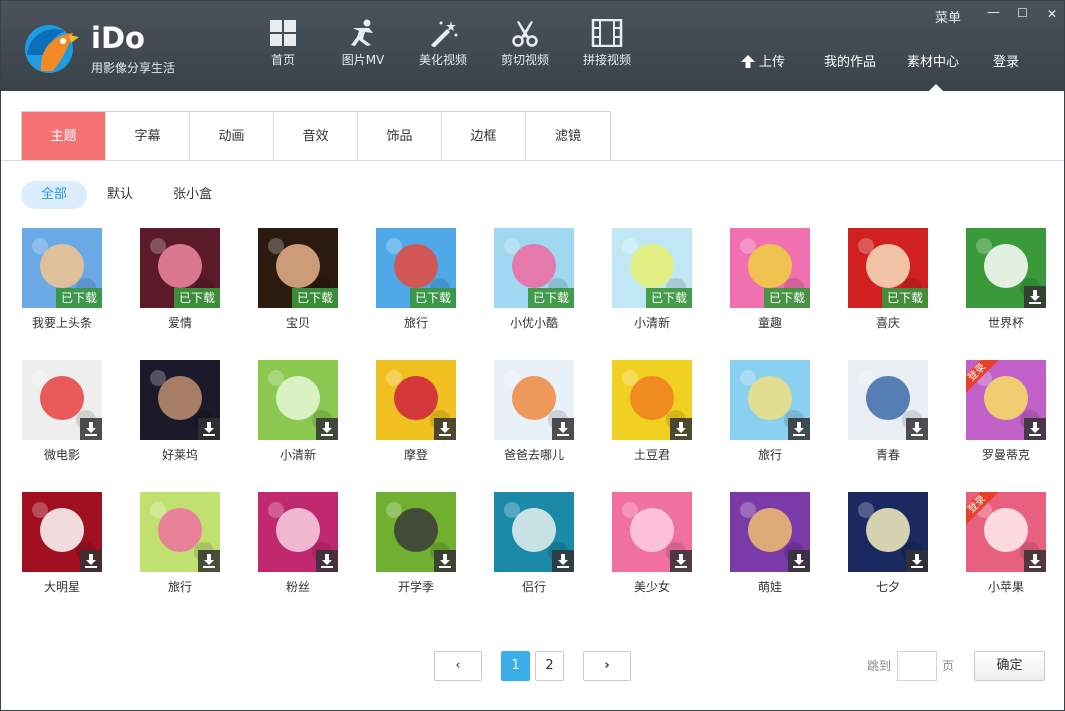  Describe the element at coordinates (297, 587) in the screenshot. I see `theme-label: 粉丝` at that location.